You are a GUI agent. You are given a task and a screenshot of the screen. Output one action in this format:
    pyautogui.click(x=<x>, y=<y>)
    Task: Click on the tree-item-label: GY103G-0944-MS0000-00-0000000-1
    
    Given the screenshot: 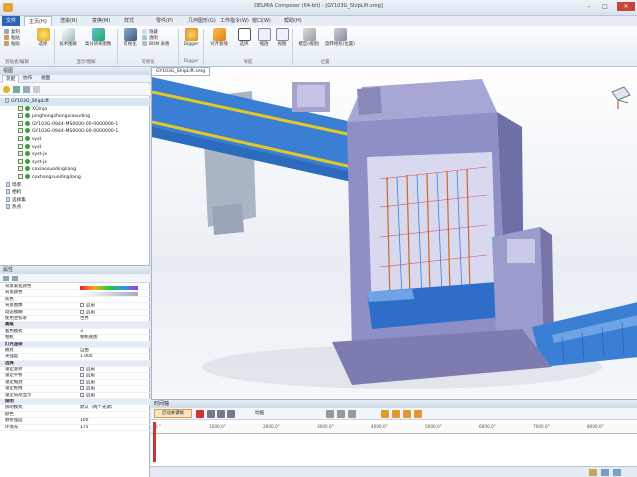 What is the action you would take?
    pyautogui.click(x=75, y=132)
    